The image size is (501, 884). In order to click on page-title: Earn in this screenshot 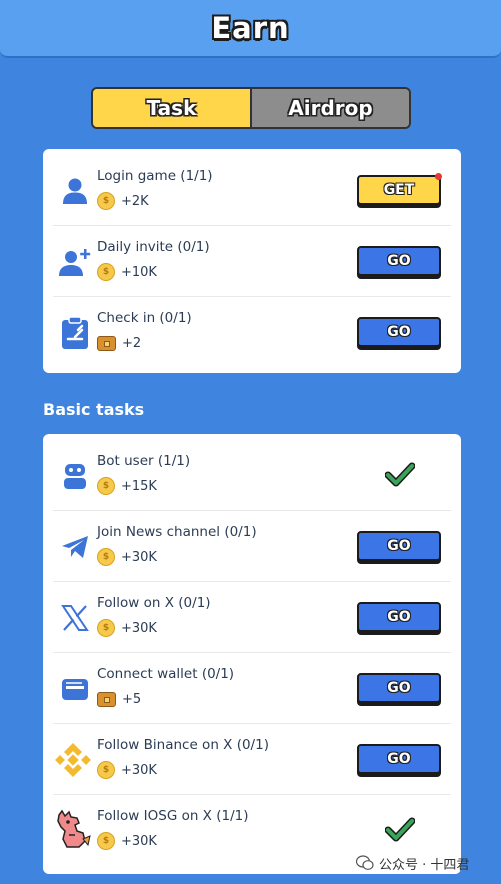, I will do `click(250, 28)`.